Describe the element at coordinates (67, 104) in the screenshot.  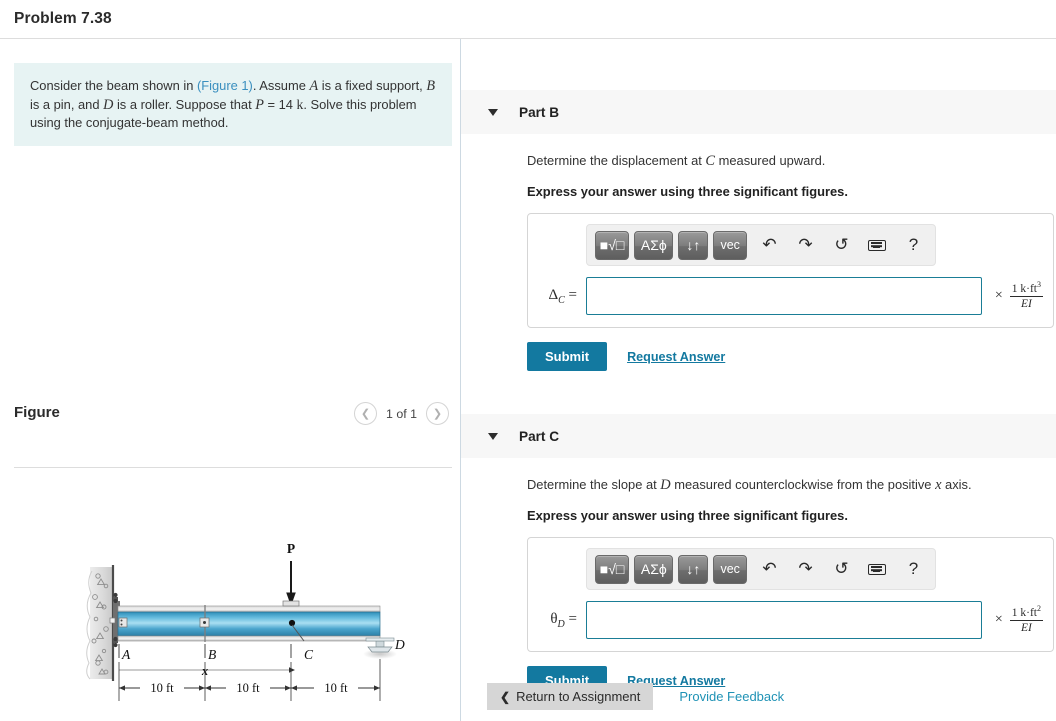
I see `intro-text-6: is a pin, and` at that location.